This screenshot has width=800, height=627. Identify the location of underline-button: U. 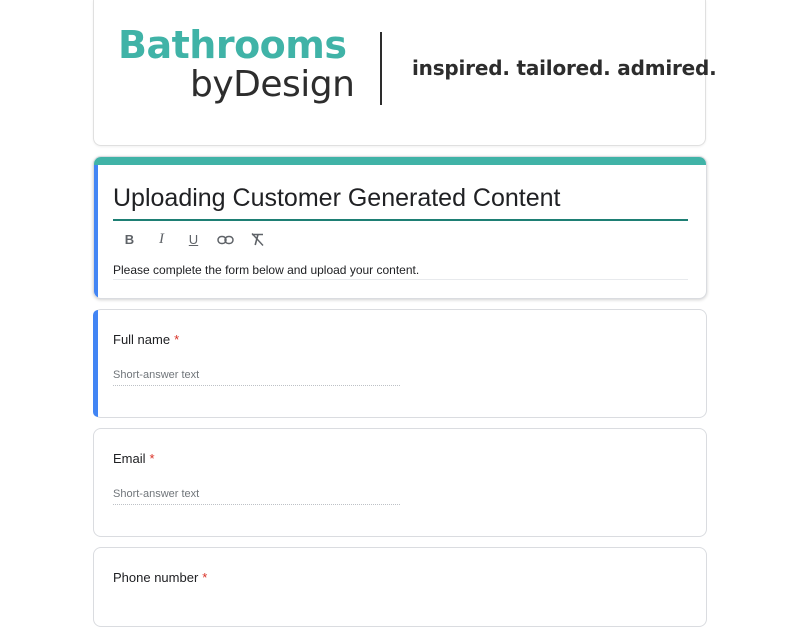
(193, 239).